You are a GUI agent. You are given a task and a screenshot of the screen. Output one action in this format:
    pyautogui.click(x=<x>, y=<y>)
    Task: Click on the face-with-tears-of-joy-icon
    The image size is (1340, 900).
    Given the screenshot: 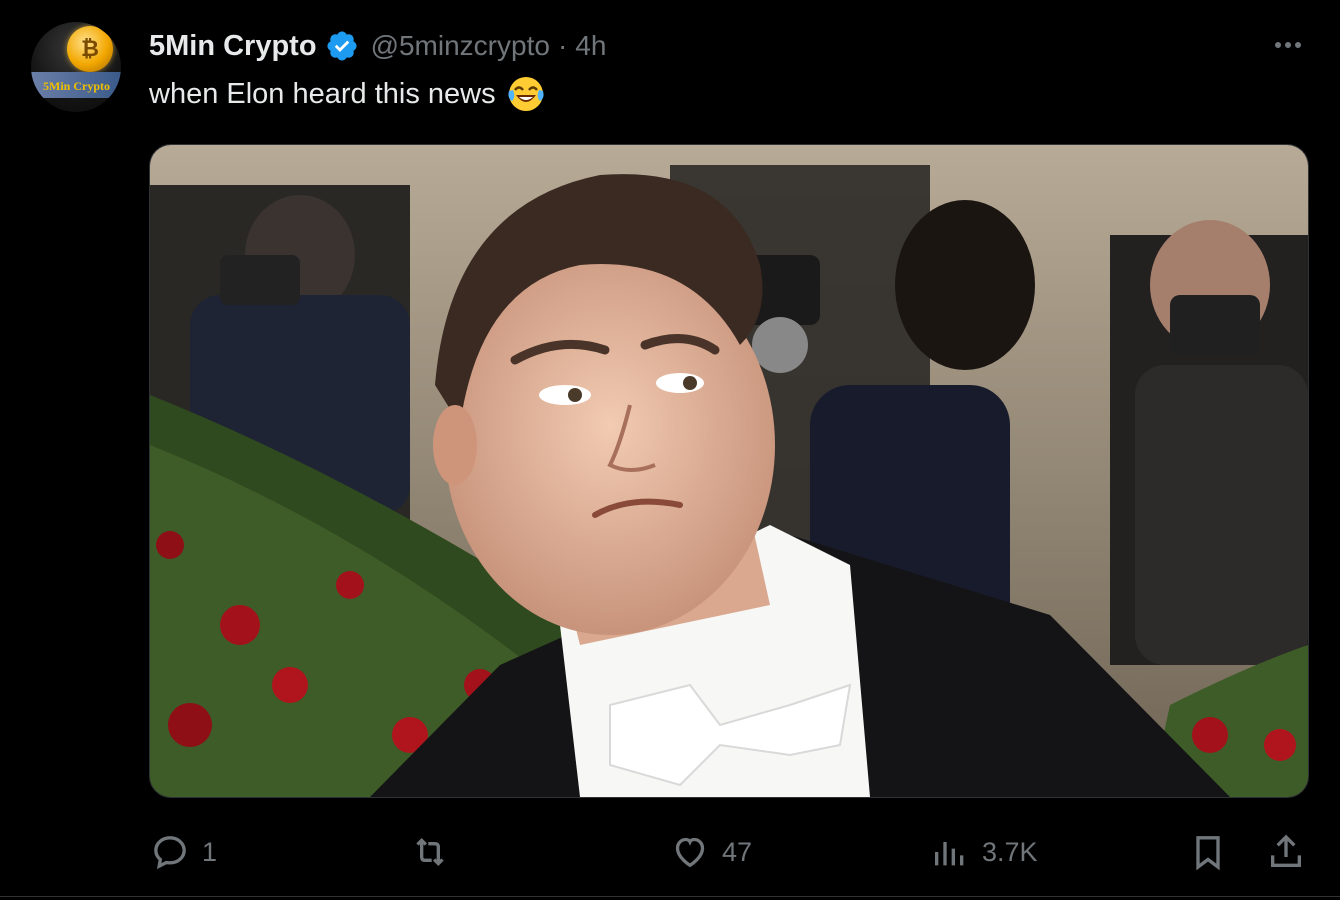 What is the action you would take?
    pyautogui.click(x=526, y=94)
    